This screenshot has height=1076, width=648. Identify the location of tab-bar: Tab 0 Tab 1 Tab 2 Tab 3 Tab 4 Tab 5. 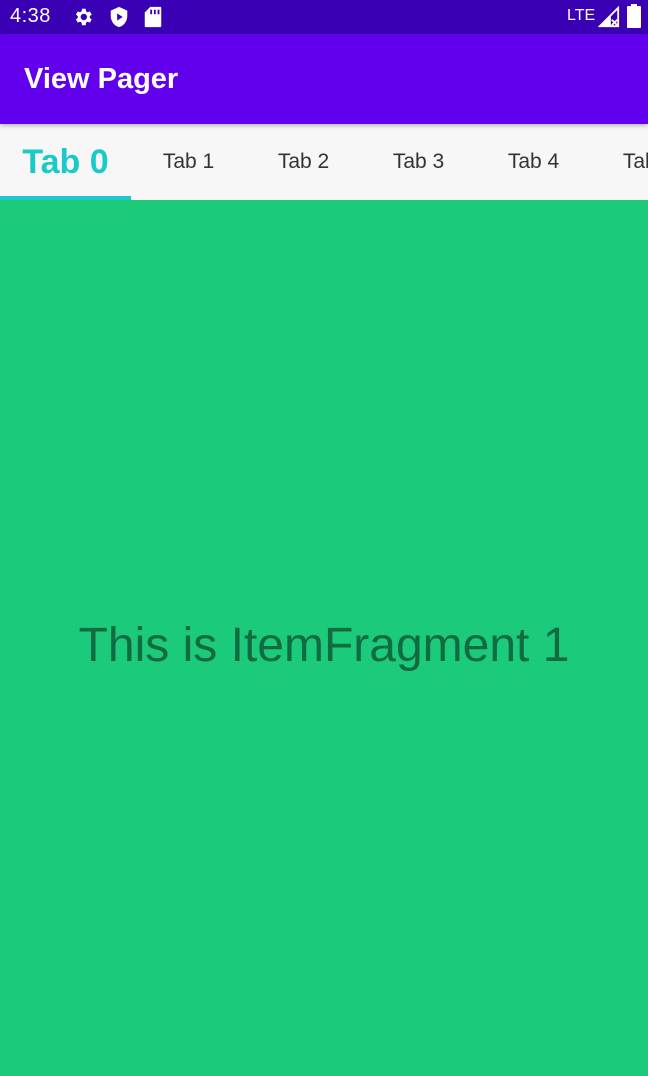
(324, 162).